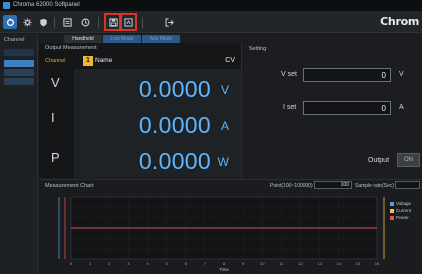 The width and height of the screenshot is (422, 274). Describe the element at coordinates (46, 5) in the screenshot. I see `window-title: Chroma 62000 Softpanel` at that location.